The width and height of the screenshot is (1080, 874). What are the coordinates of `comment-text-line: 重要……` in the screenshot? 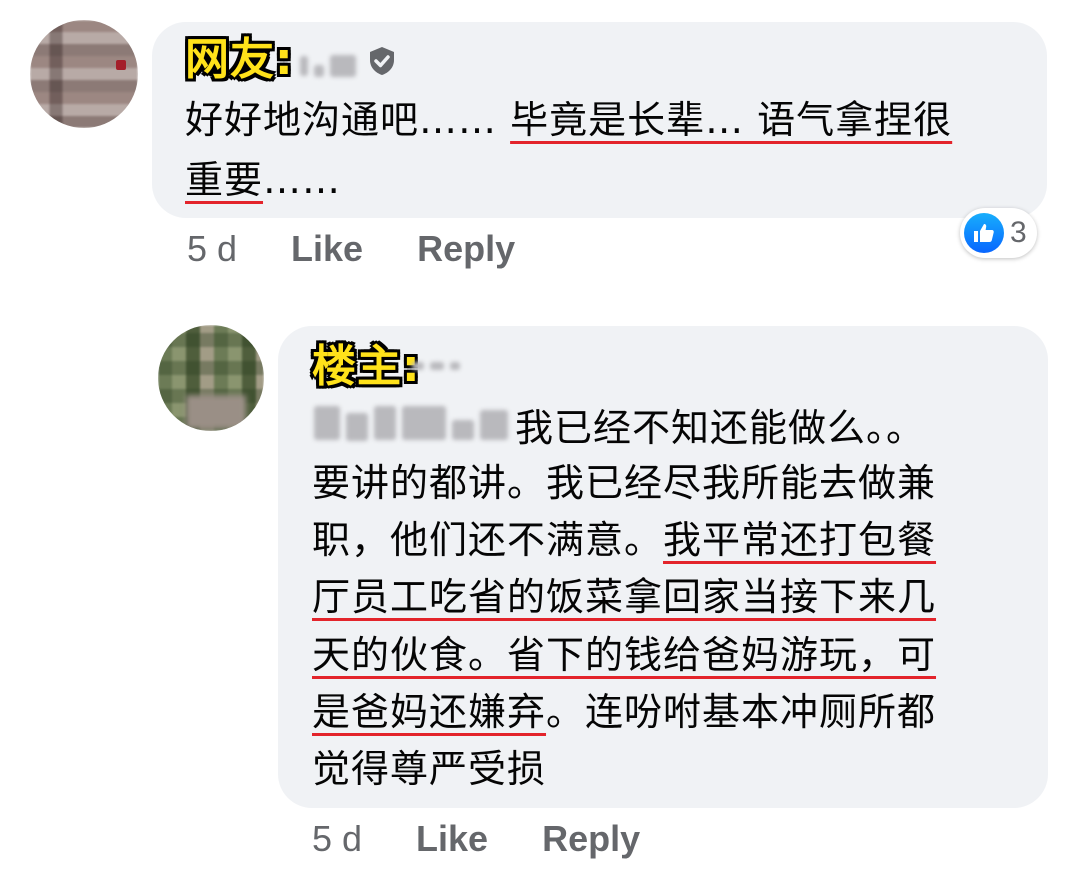 It's located at (263, 180).